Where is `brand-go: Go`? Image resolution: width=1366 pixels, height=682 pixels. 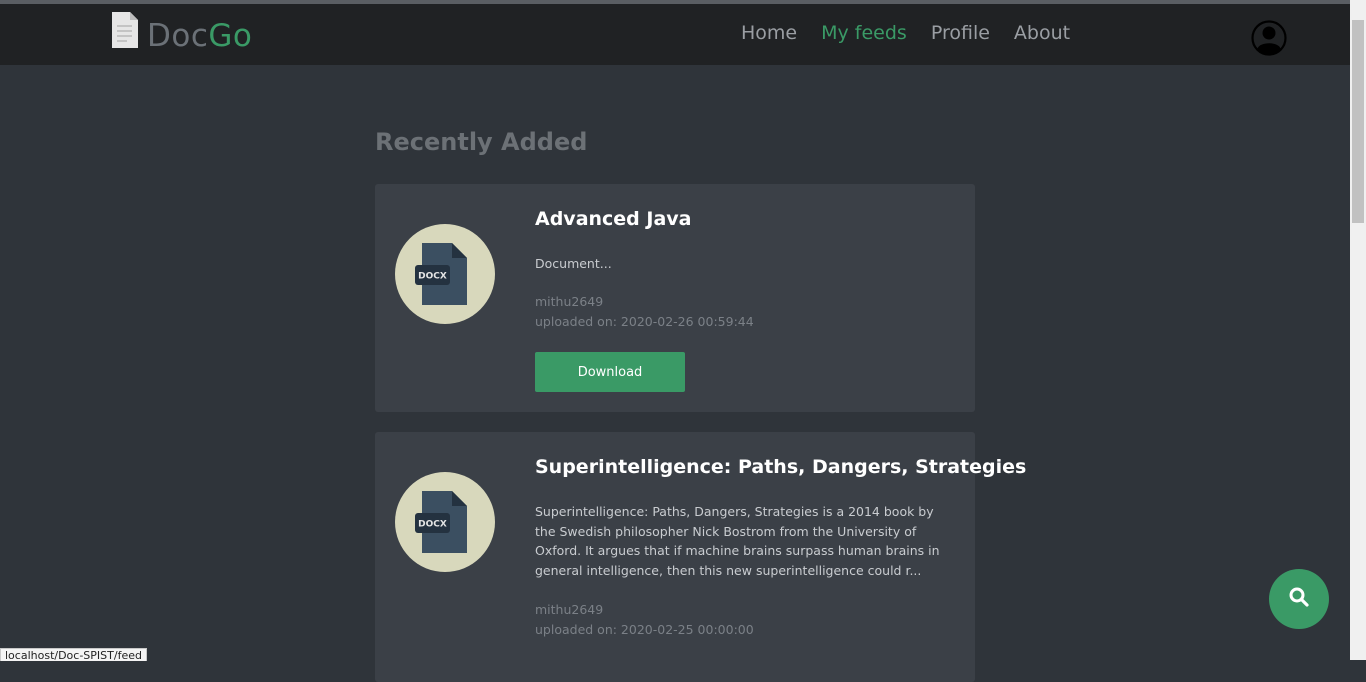
brand-go: Go is located at coordinates (230, 36).